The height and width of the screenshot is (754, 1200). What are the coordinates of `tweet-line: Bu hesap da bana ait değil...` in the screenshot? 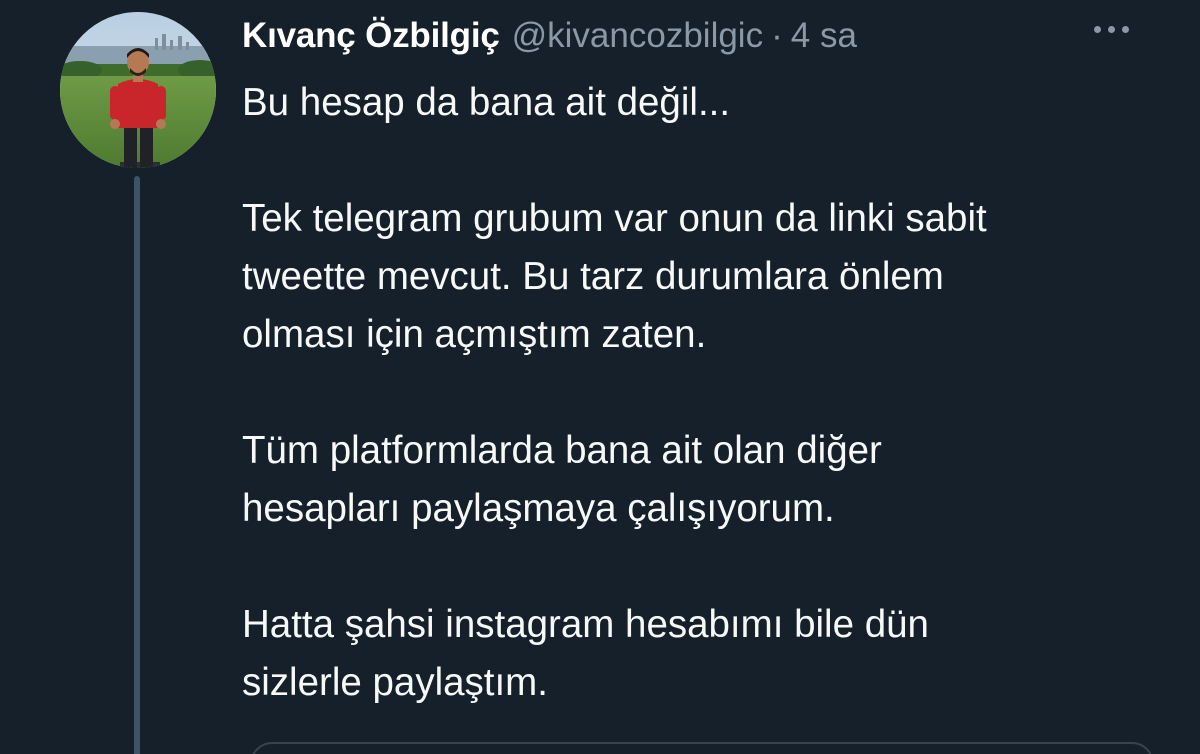 It's located at (486, 102).